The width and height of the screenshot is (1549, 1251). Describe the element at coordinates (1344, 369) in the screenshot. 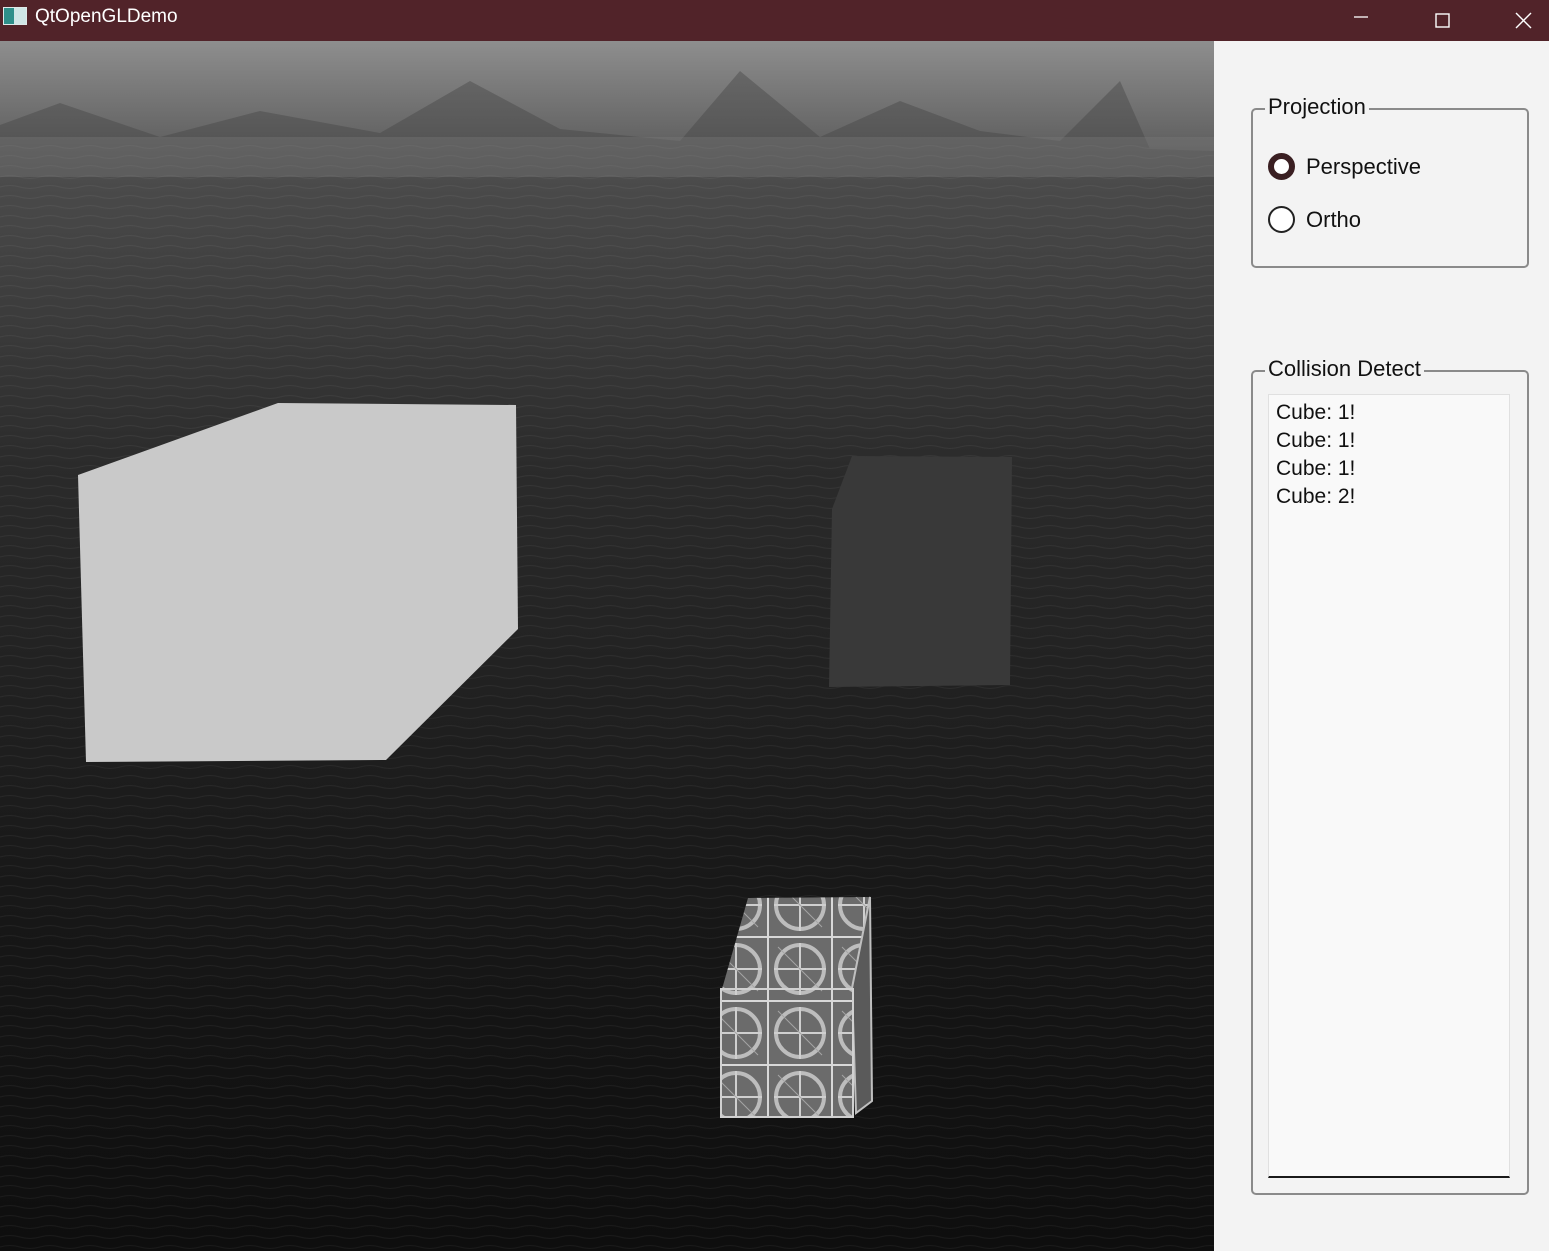

I see `collision-group-title: Collision Detect` at that location.